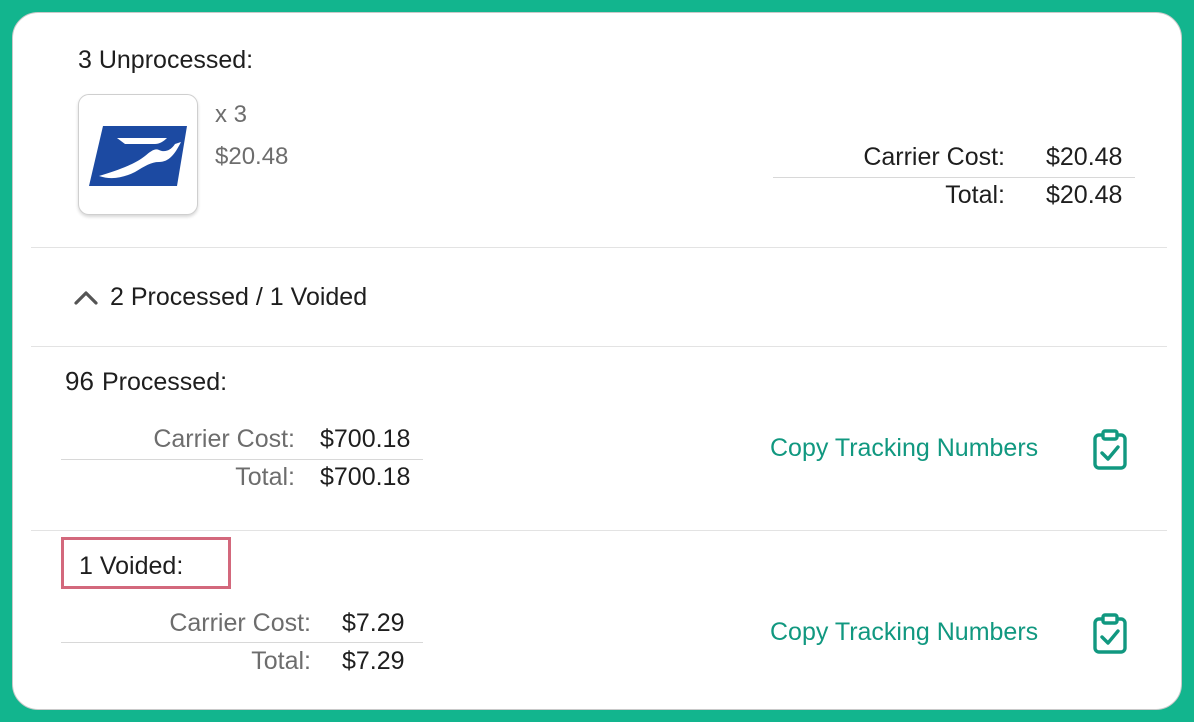 Image resolution: width=1194 pixels, height=722 pixels. Describe the element at coordinates (165, 382) in the screenshot. I see `processed-heading: Processed:` at that location.